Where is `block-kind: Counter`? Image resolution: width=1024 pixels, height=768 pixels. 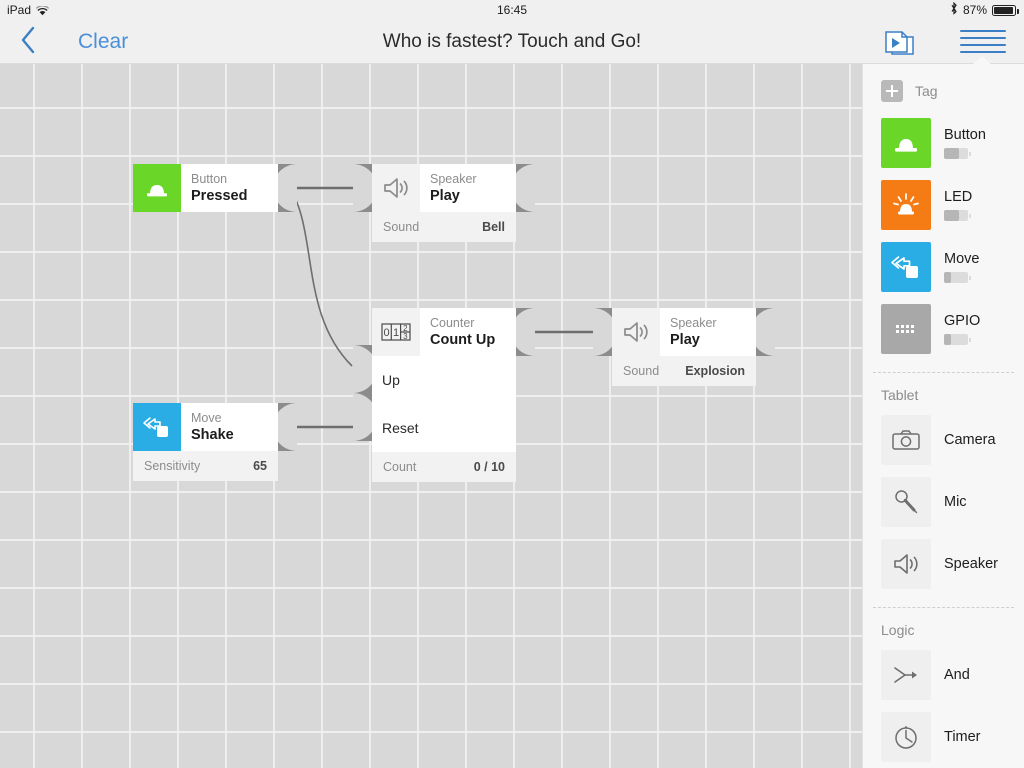
block-kind: Counter is located at coordinates (452, 322).